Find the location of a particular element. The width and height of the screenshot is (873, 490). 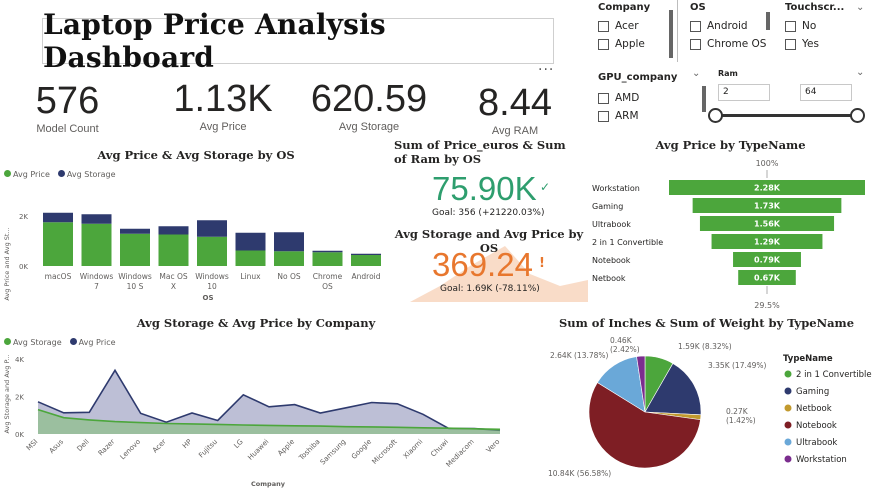

x-tick-label: Linux is located at coordinates (250, 276).